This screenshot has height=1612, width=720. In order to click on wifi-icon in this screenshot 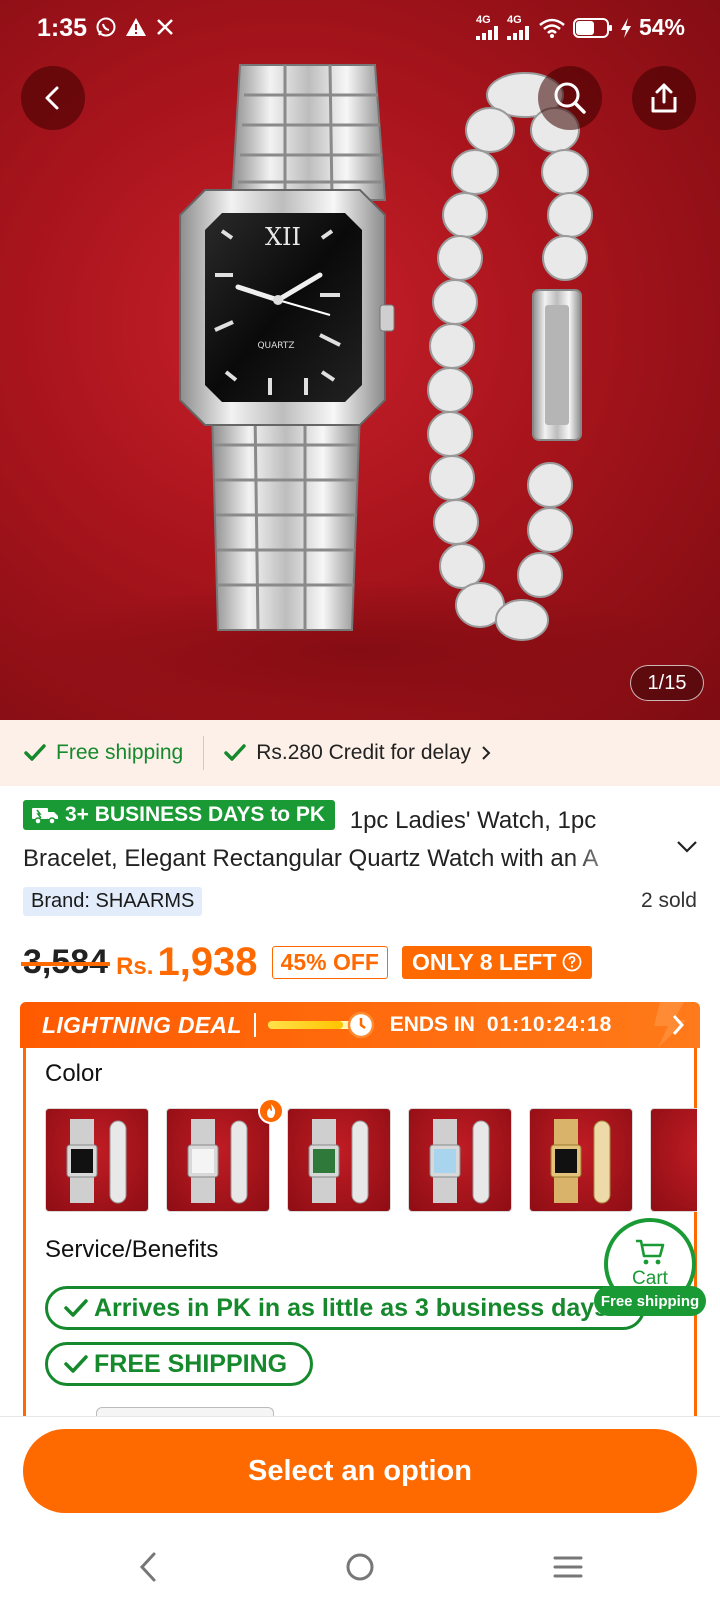, I will do `click(552, 28)`.